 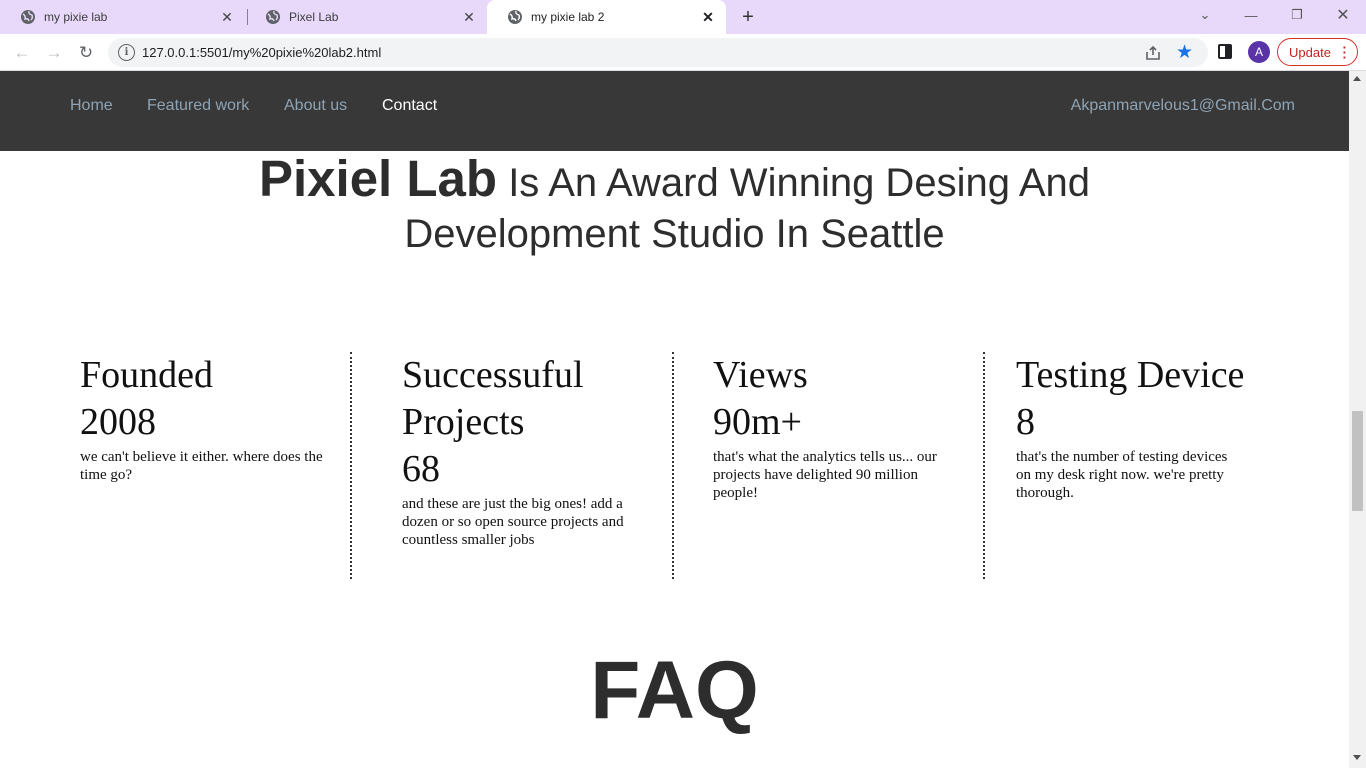 I want to click on restore-icon: ❐, so click(x=1297, y=15).